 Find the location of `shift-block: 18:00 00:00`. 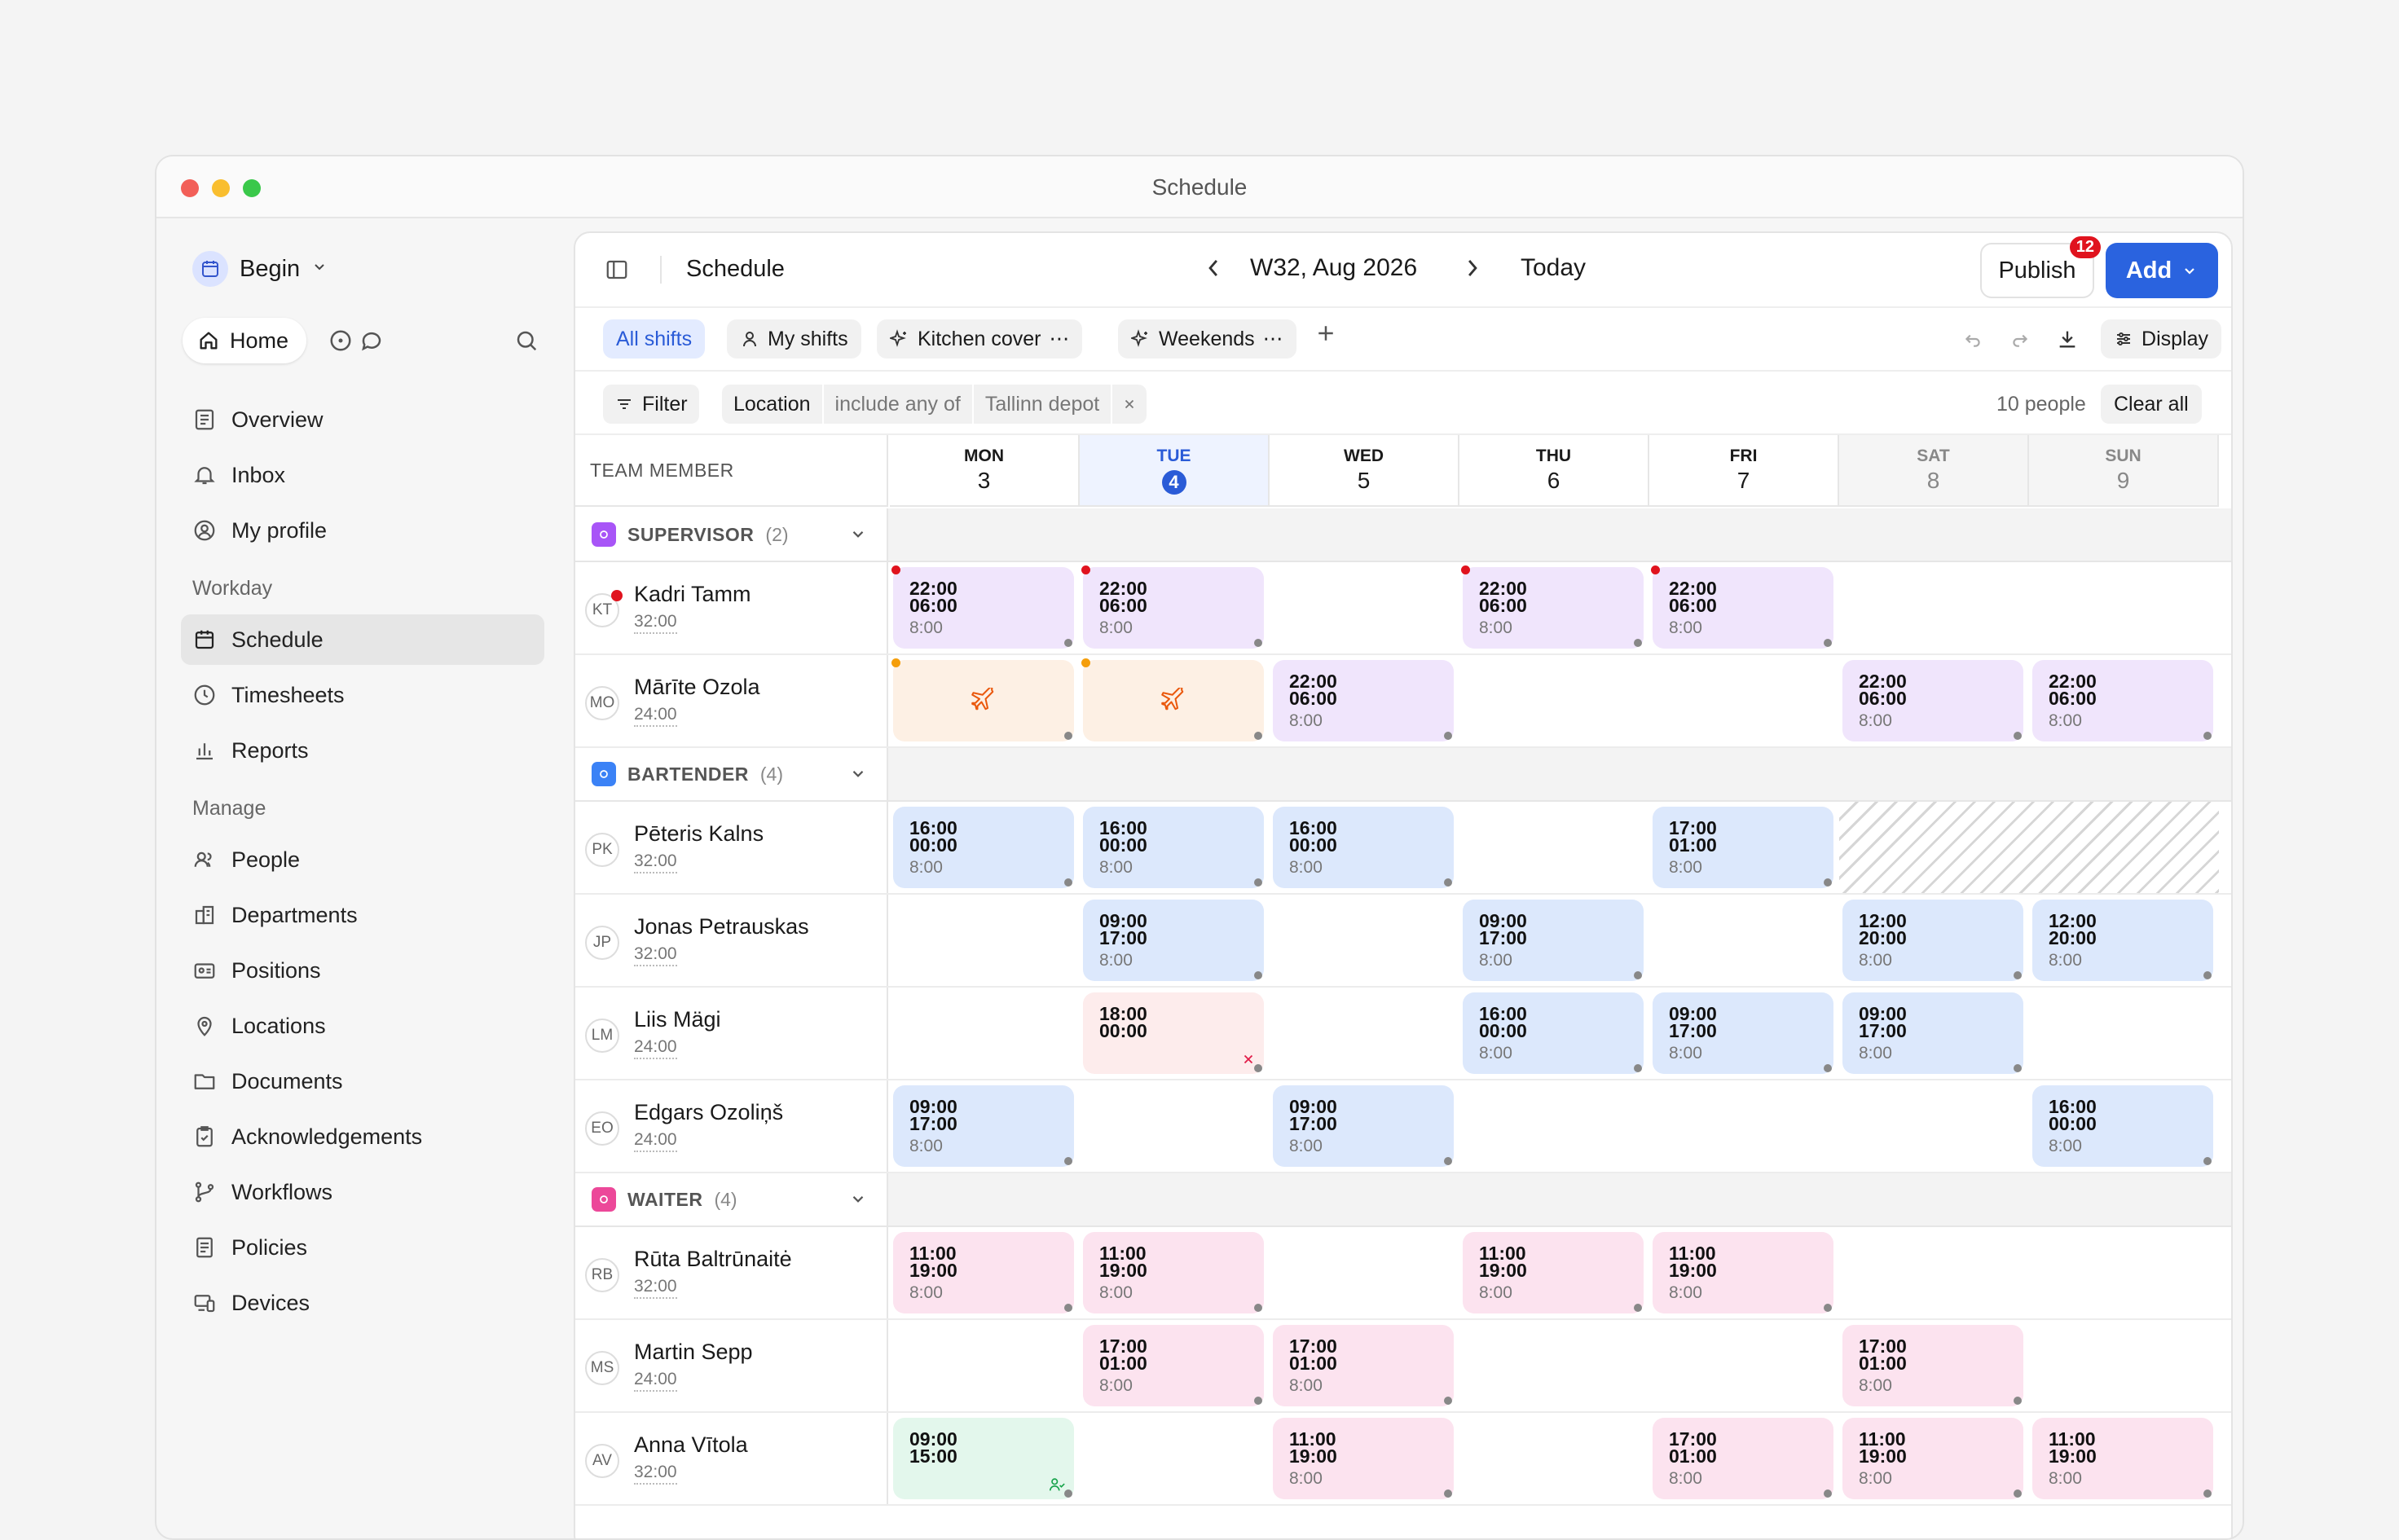

shift-block: 18:00 00:00 is located at coordinates (1173, 1033).